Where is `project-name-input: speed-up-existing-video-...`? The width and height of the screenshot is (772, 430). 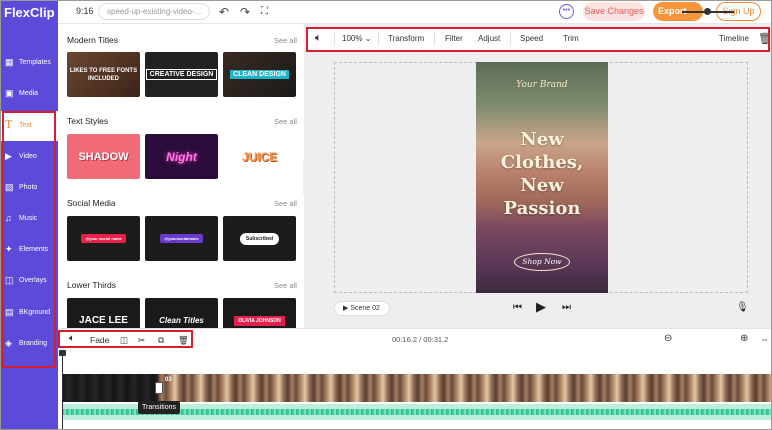
project-name-input: speed-up-existing-video-... is located at coordinates (154, 11).